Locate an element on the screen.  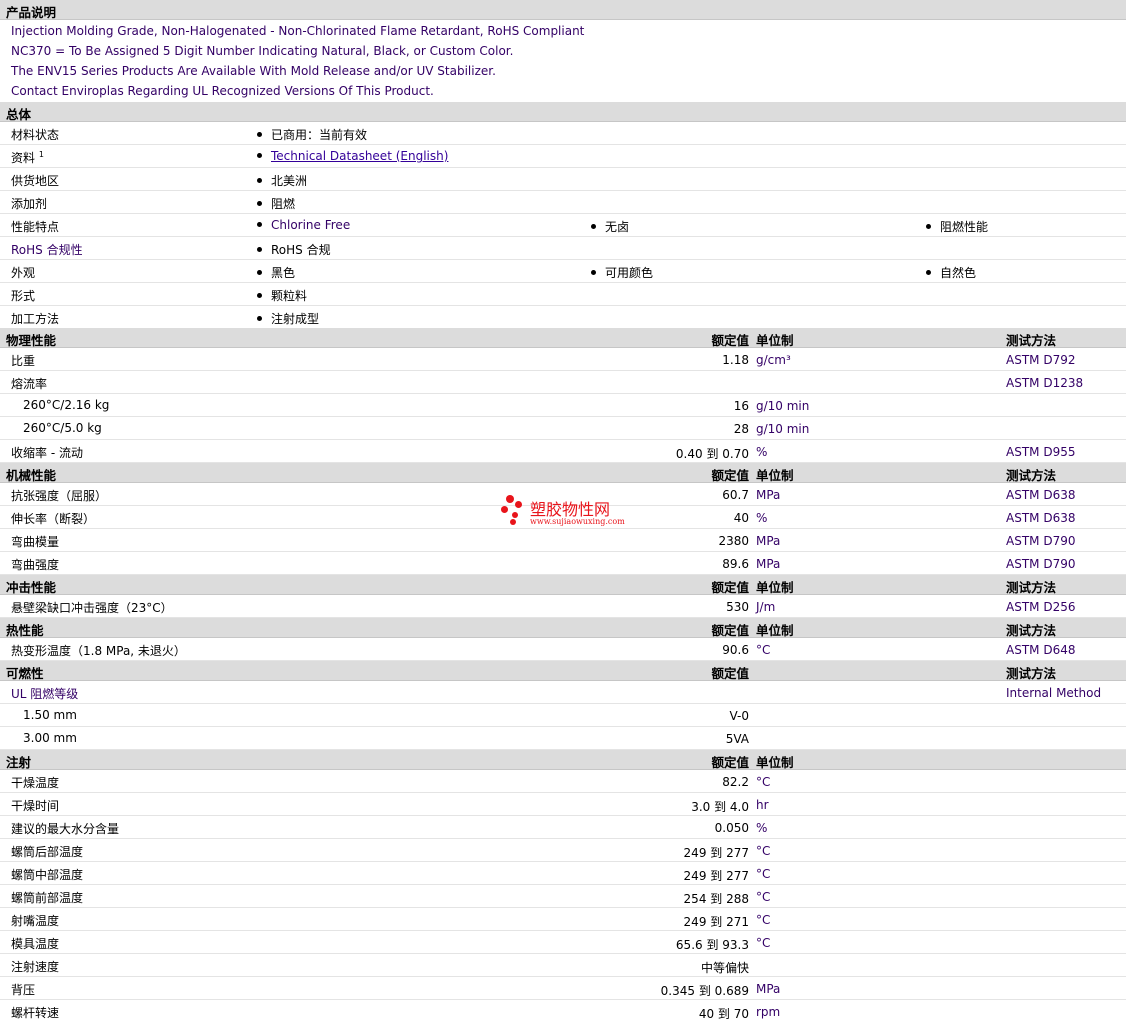
property-row: 干燥时间 3.0 到 4.0 hr is located at coordinates (563, 804).